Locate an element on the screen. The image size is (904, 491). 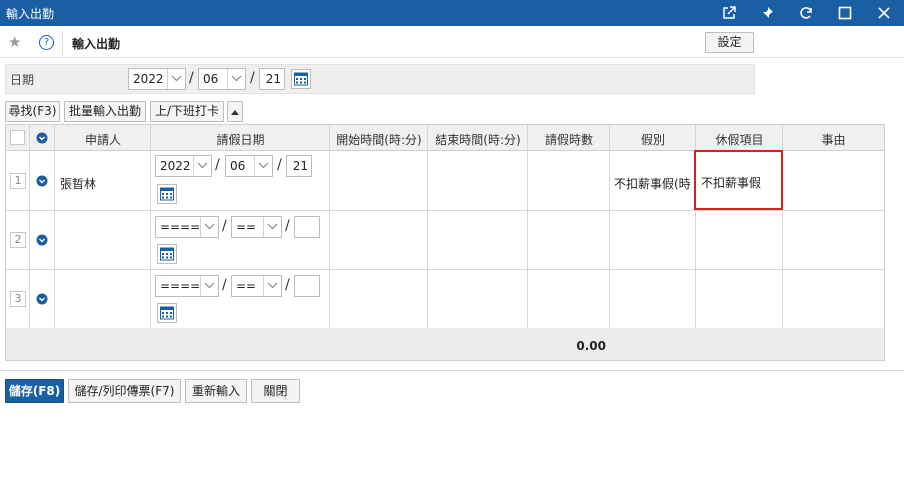
window-title: 輸入出勤 is located at coordinates (30, 14).